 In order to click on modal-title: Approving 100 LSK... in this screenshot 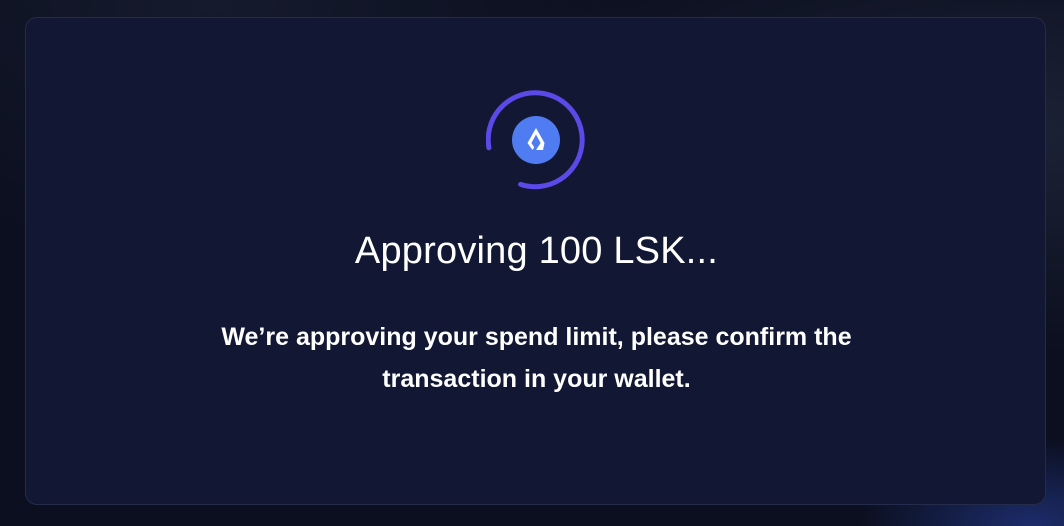, I will do `click(536, 251)`.